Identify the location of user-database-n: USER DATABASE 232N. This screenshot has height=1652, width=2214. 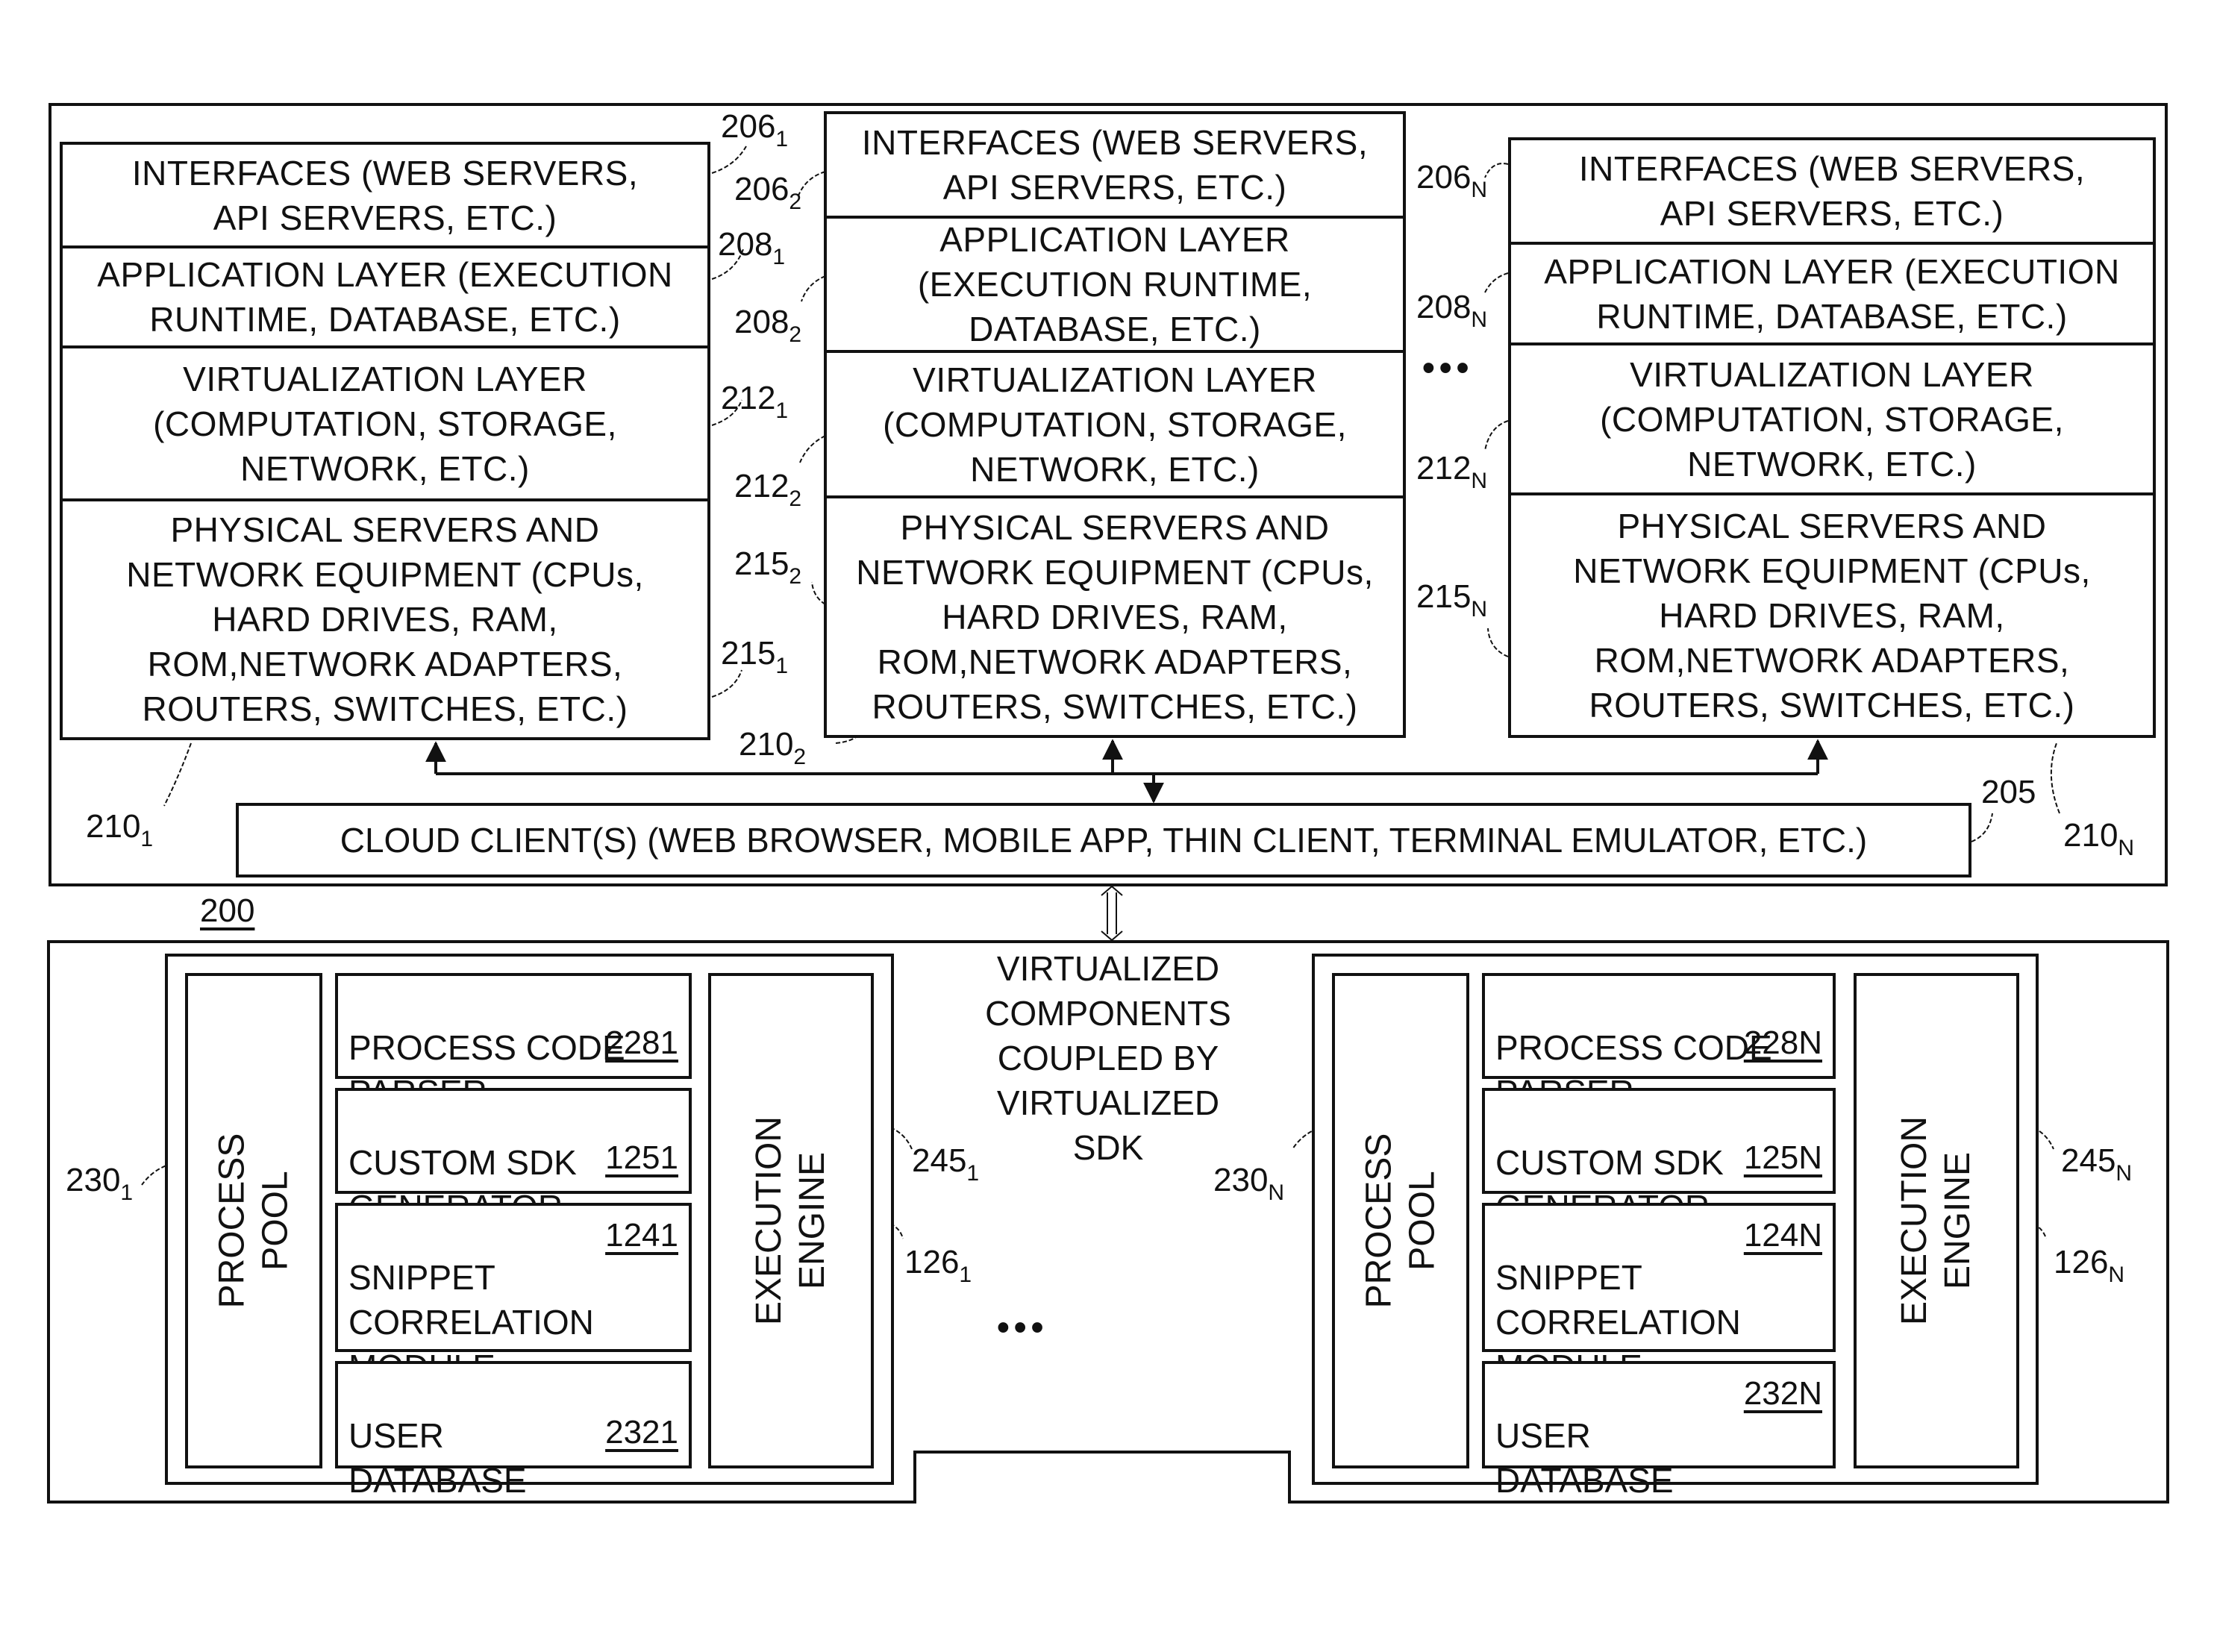
(1659, 1430).